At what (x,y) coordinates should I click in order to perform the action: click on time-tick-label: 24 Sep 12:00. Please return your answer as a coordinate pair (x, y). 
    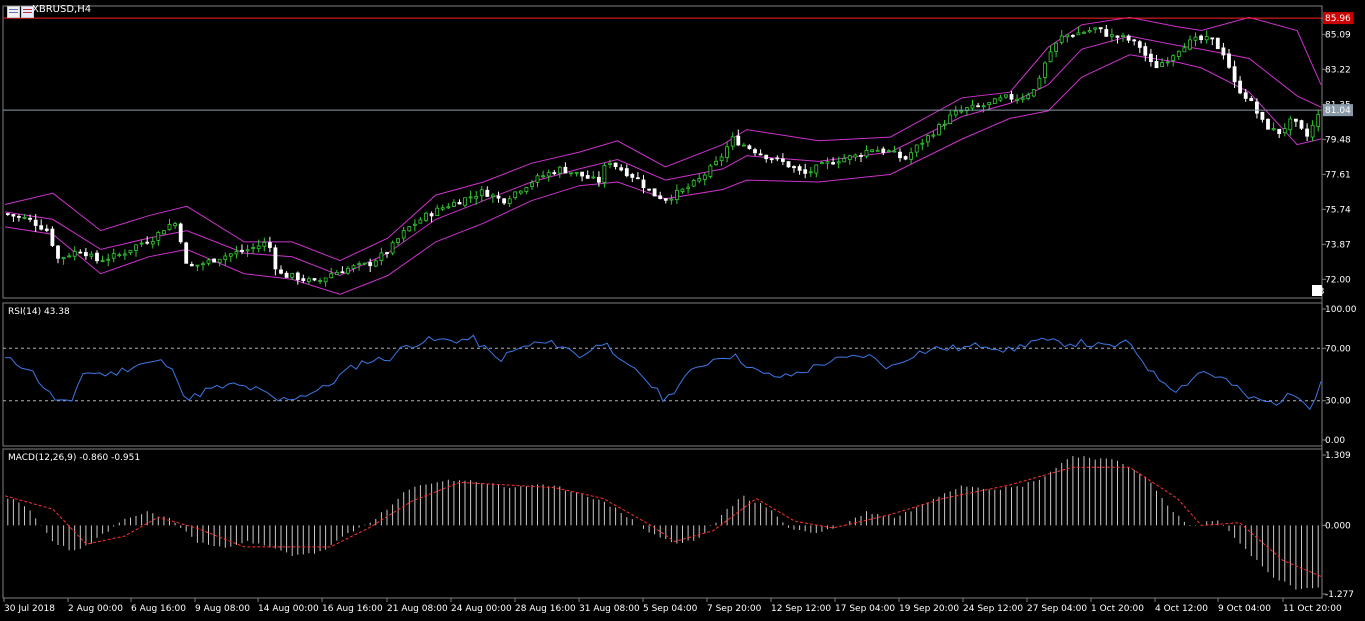
    Looking at the image, I should click on (993, 609).